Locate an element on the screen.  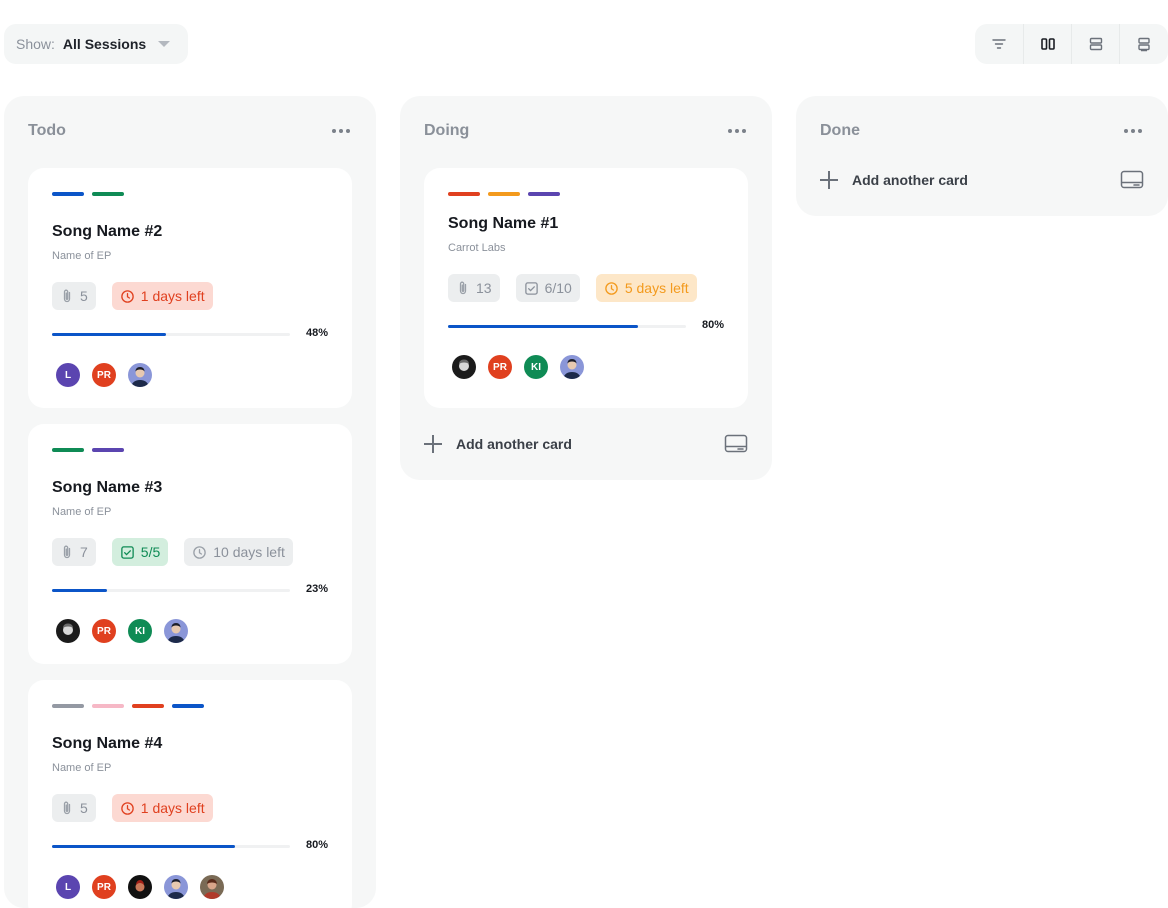
show-value: All Sessions is located at coordinates (104, 44).